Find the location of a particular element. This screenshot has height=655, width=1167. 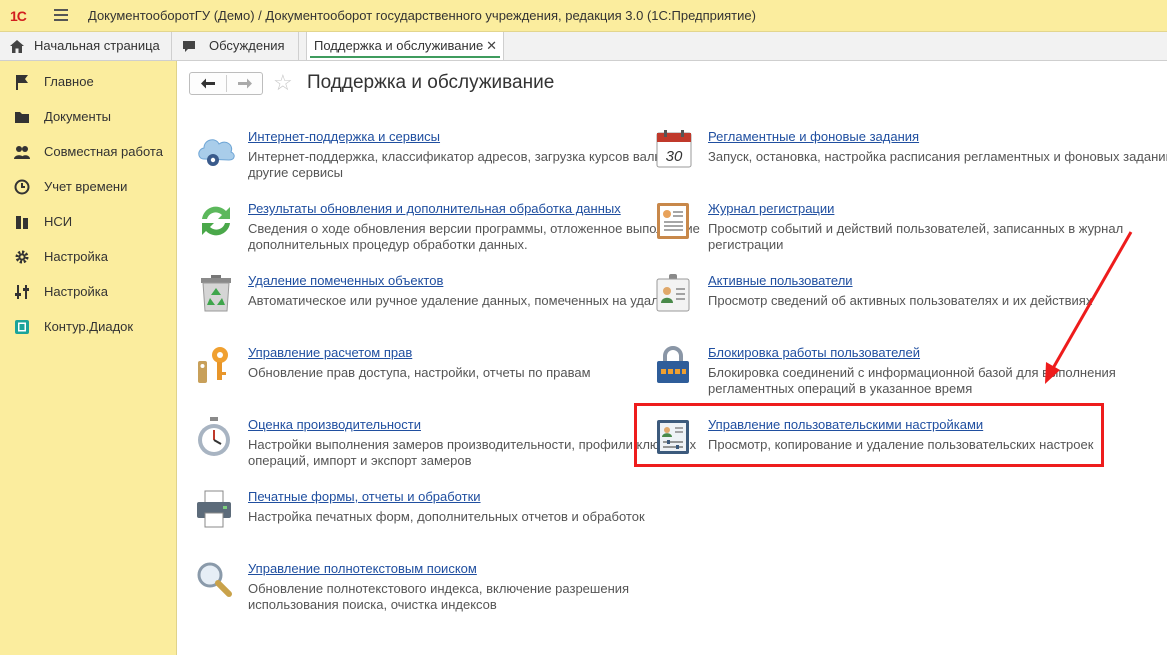

recycle-bin-icon is located at coordinates (216, 293).